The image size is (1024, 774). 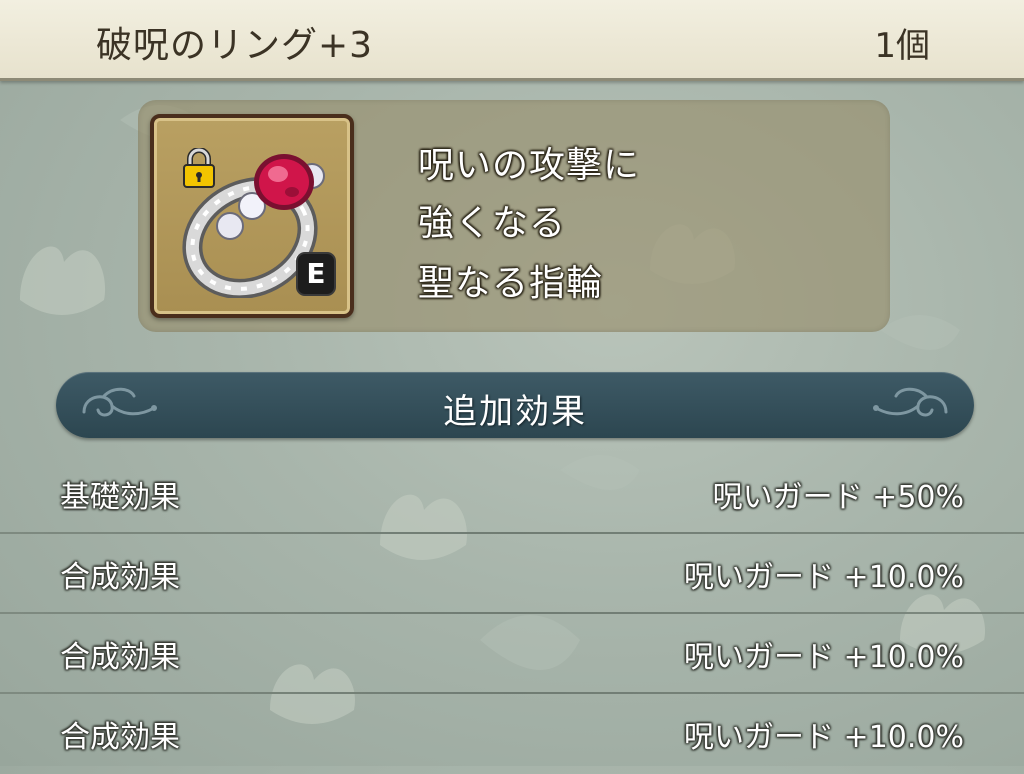 What do you see at coordinates (512, 494) in the screenshot?
I see `effect-row: 基礎効果 呪いガード +50%` at bounding box center [512, 494].